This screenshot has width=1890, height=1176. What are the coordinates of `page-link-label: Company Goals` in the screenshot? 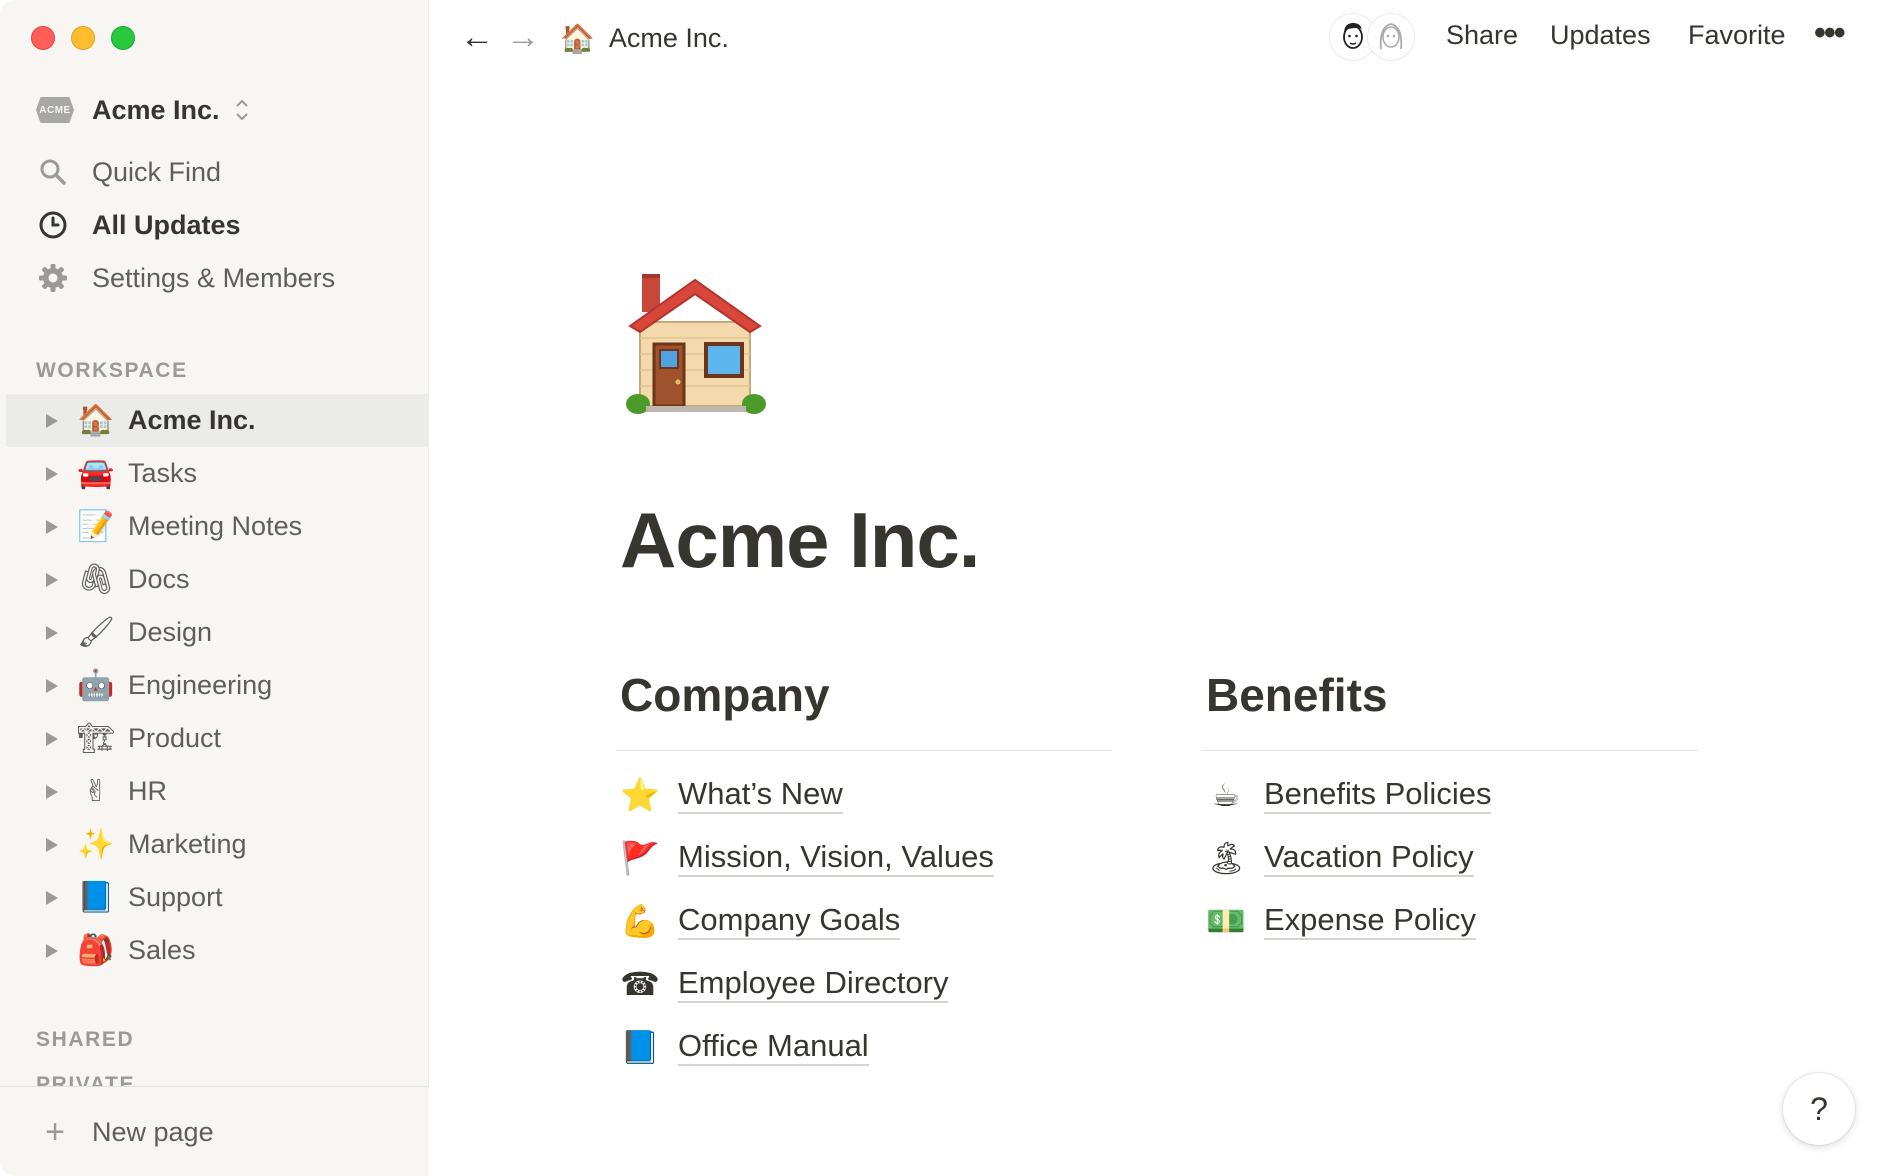 It's located at (789, 921).